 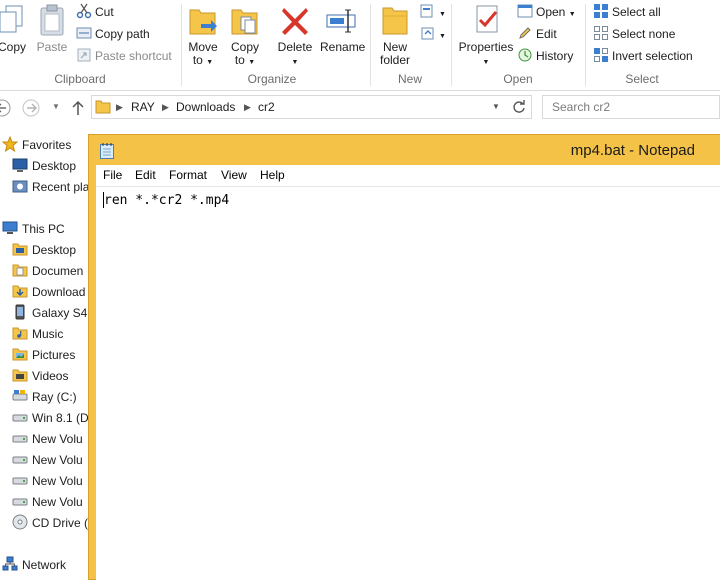 I want to click on cut-button: Cut, so click(x=95, y=12).